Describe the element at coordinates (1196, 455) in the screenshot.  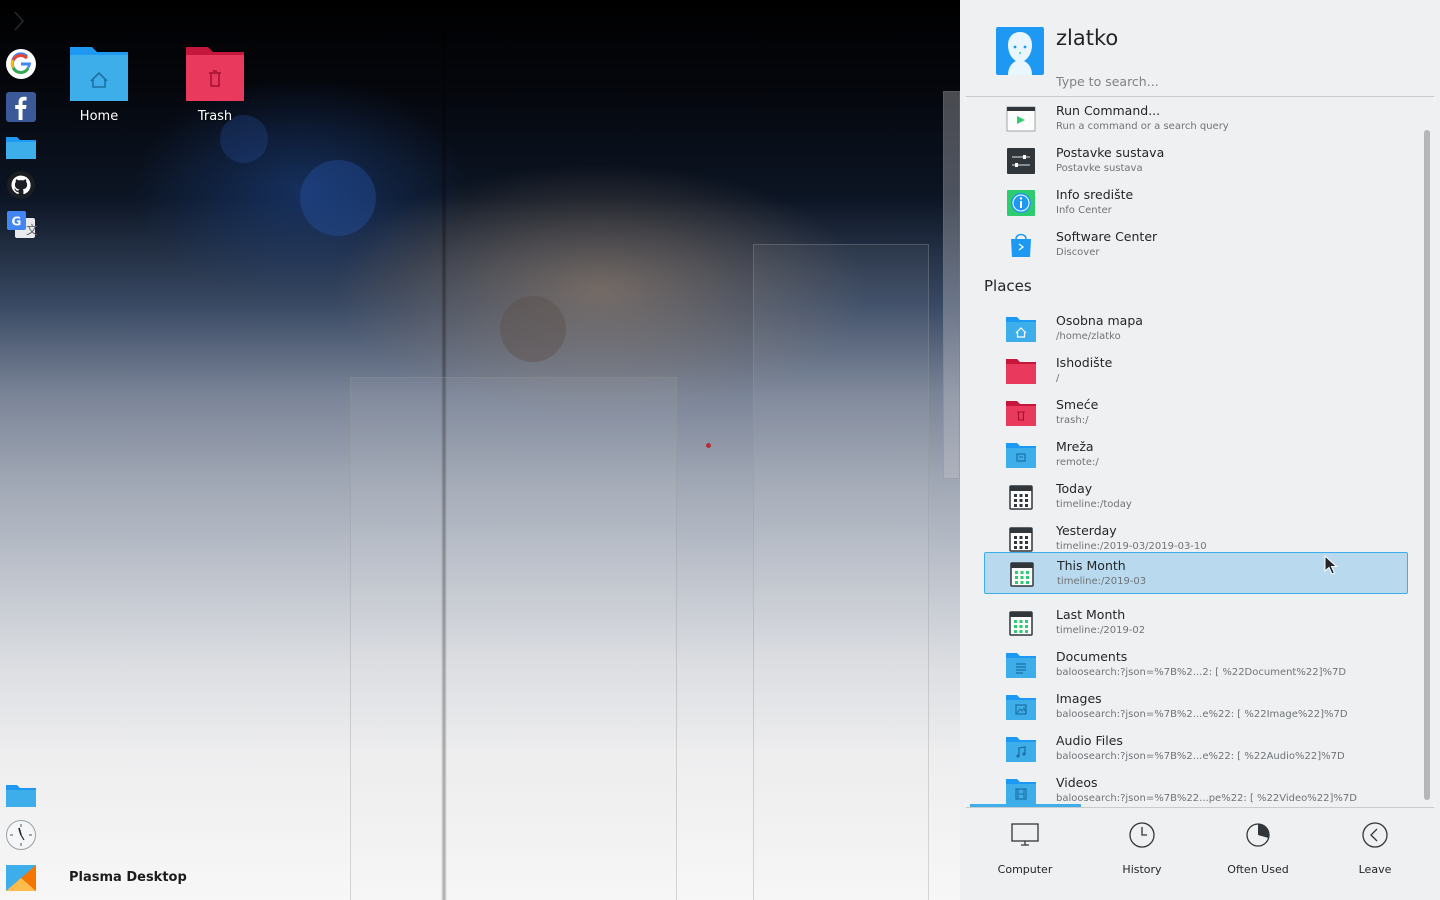
I see `list-item: Mreža remote:/` at that location.